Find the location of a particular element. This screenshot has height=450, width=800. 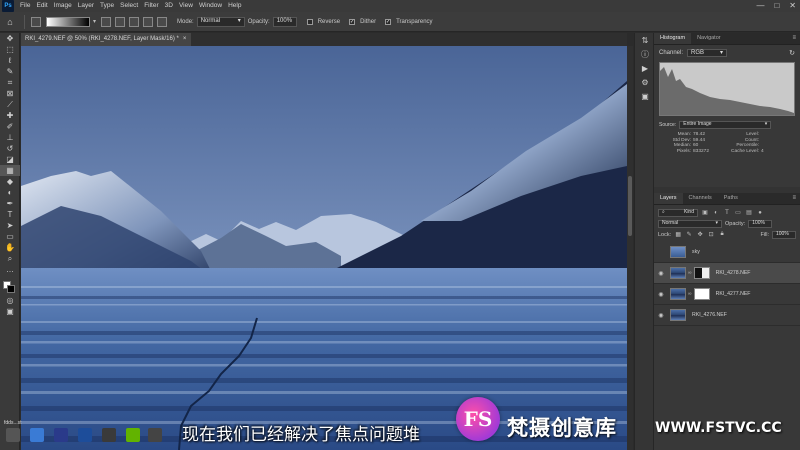

close-button: ✕ is located at coordinates (792, 6).